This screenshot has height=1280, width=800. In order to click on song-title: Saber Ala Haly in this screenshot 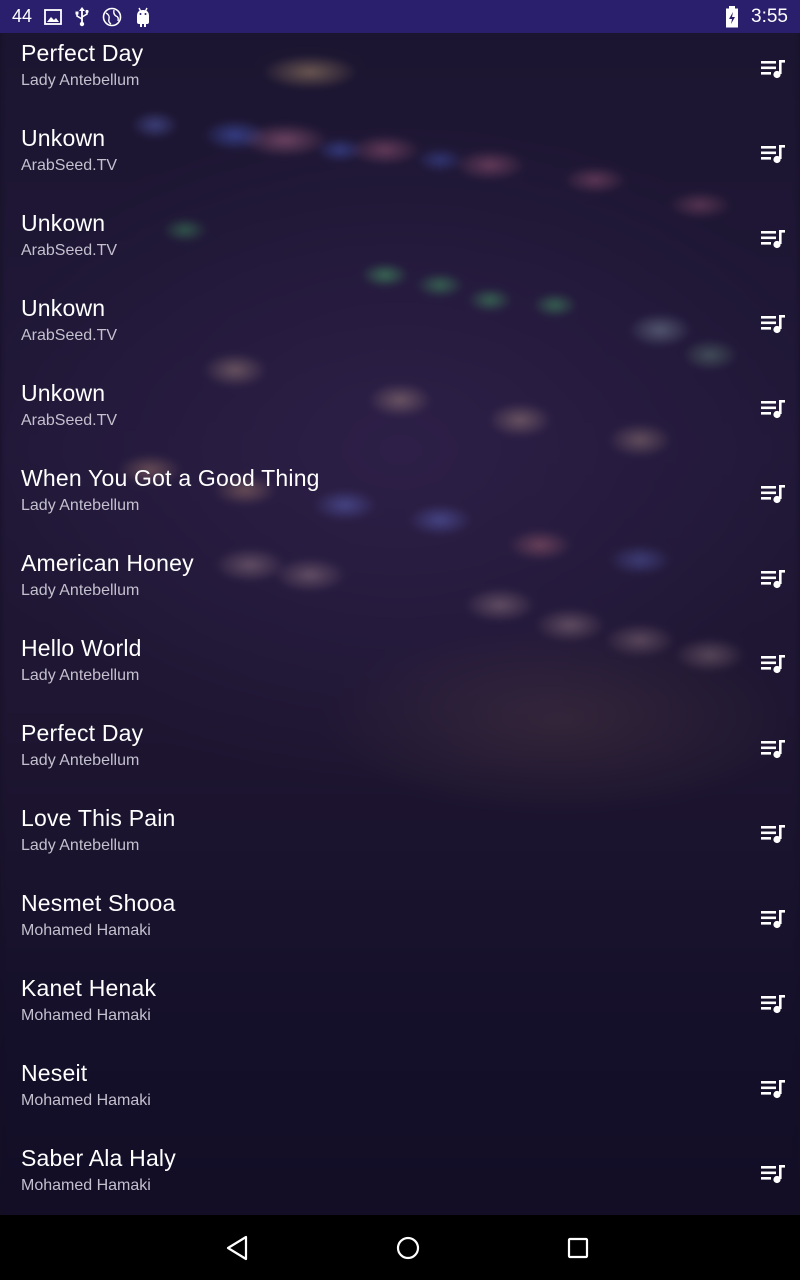, I will do `click(98, 1158)`.